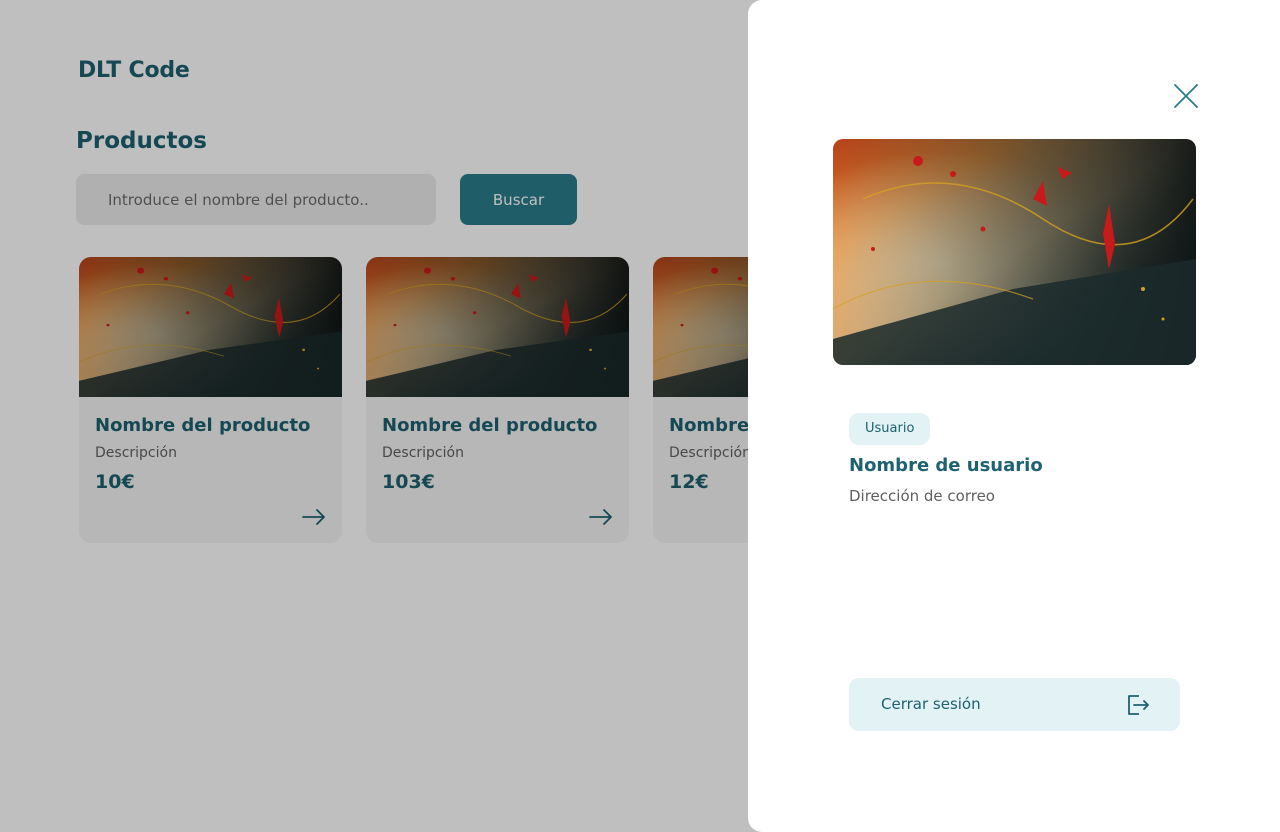 Image resolution: width=1280 pixels, height=832 pixels. I want to click on user-name: Nombre de usuario, so click(946, 465).